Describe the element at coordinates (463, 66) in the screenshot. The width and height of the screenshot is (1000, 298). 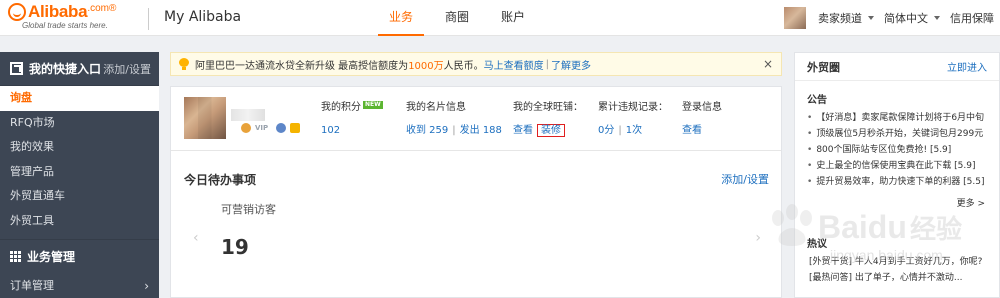
I see `notice-text-tail: 人民币。` at that location.